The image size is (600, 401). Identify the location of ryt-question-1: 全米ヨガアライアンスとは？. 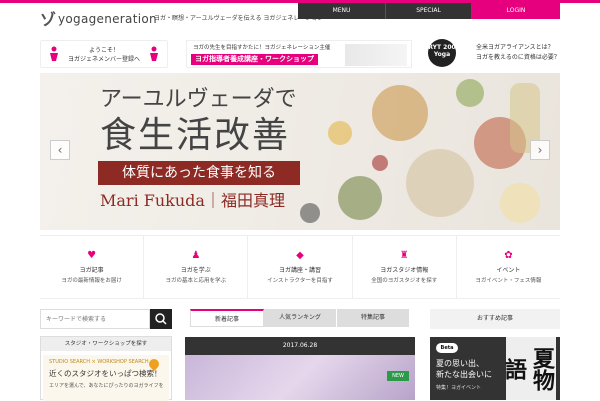
(515, 47).